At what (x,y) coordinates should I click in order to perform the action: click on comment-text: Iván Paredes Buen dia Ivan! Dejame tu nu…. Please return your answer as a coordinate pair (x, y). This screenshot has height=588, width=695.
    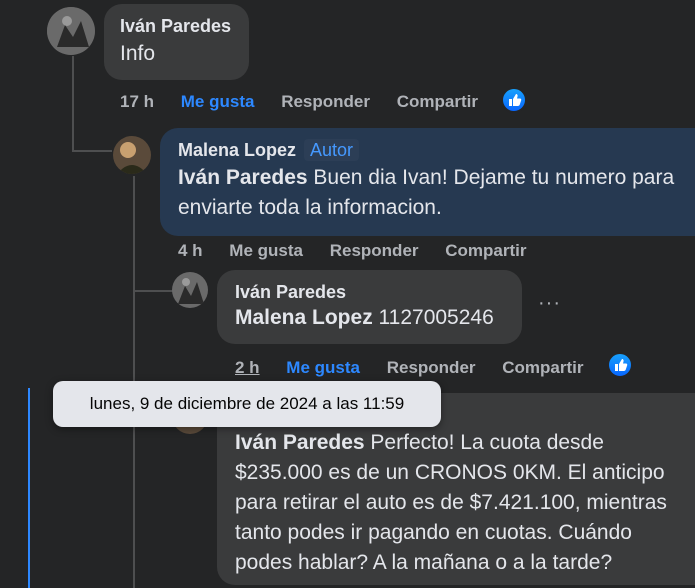
    Looking at the image, I should click on (436, 193).